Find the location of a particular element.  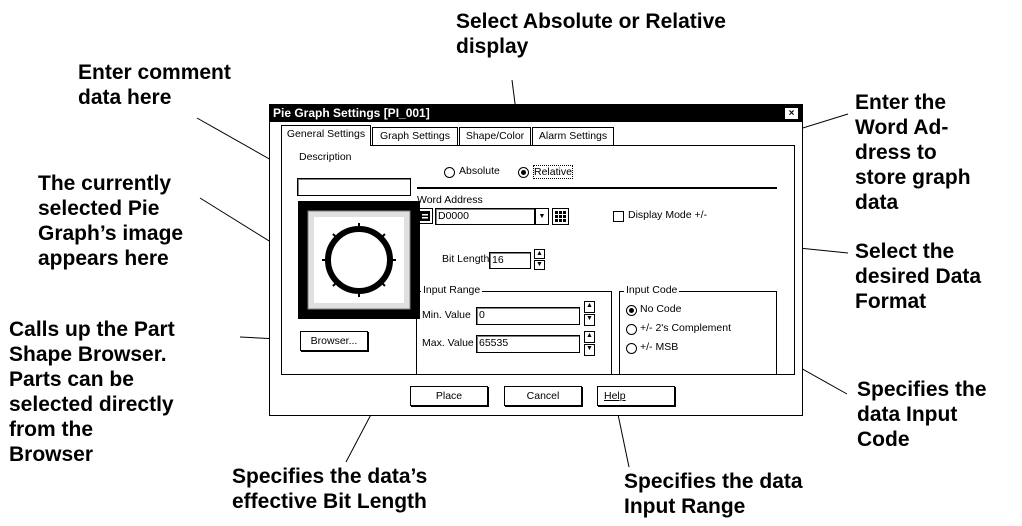

word-address-label: Word Address is located at coordinates (450, 200).